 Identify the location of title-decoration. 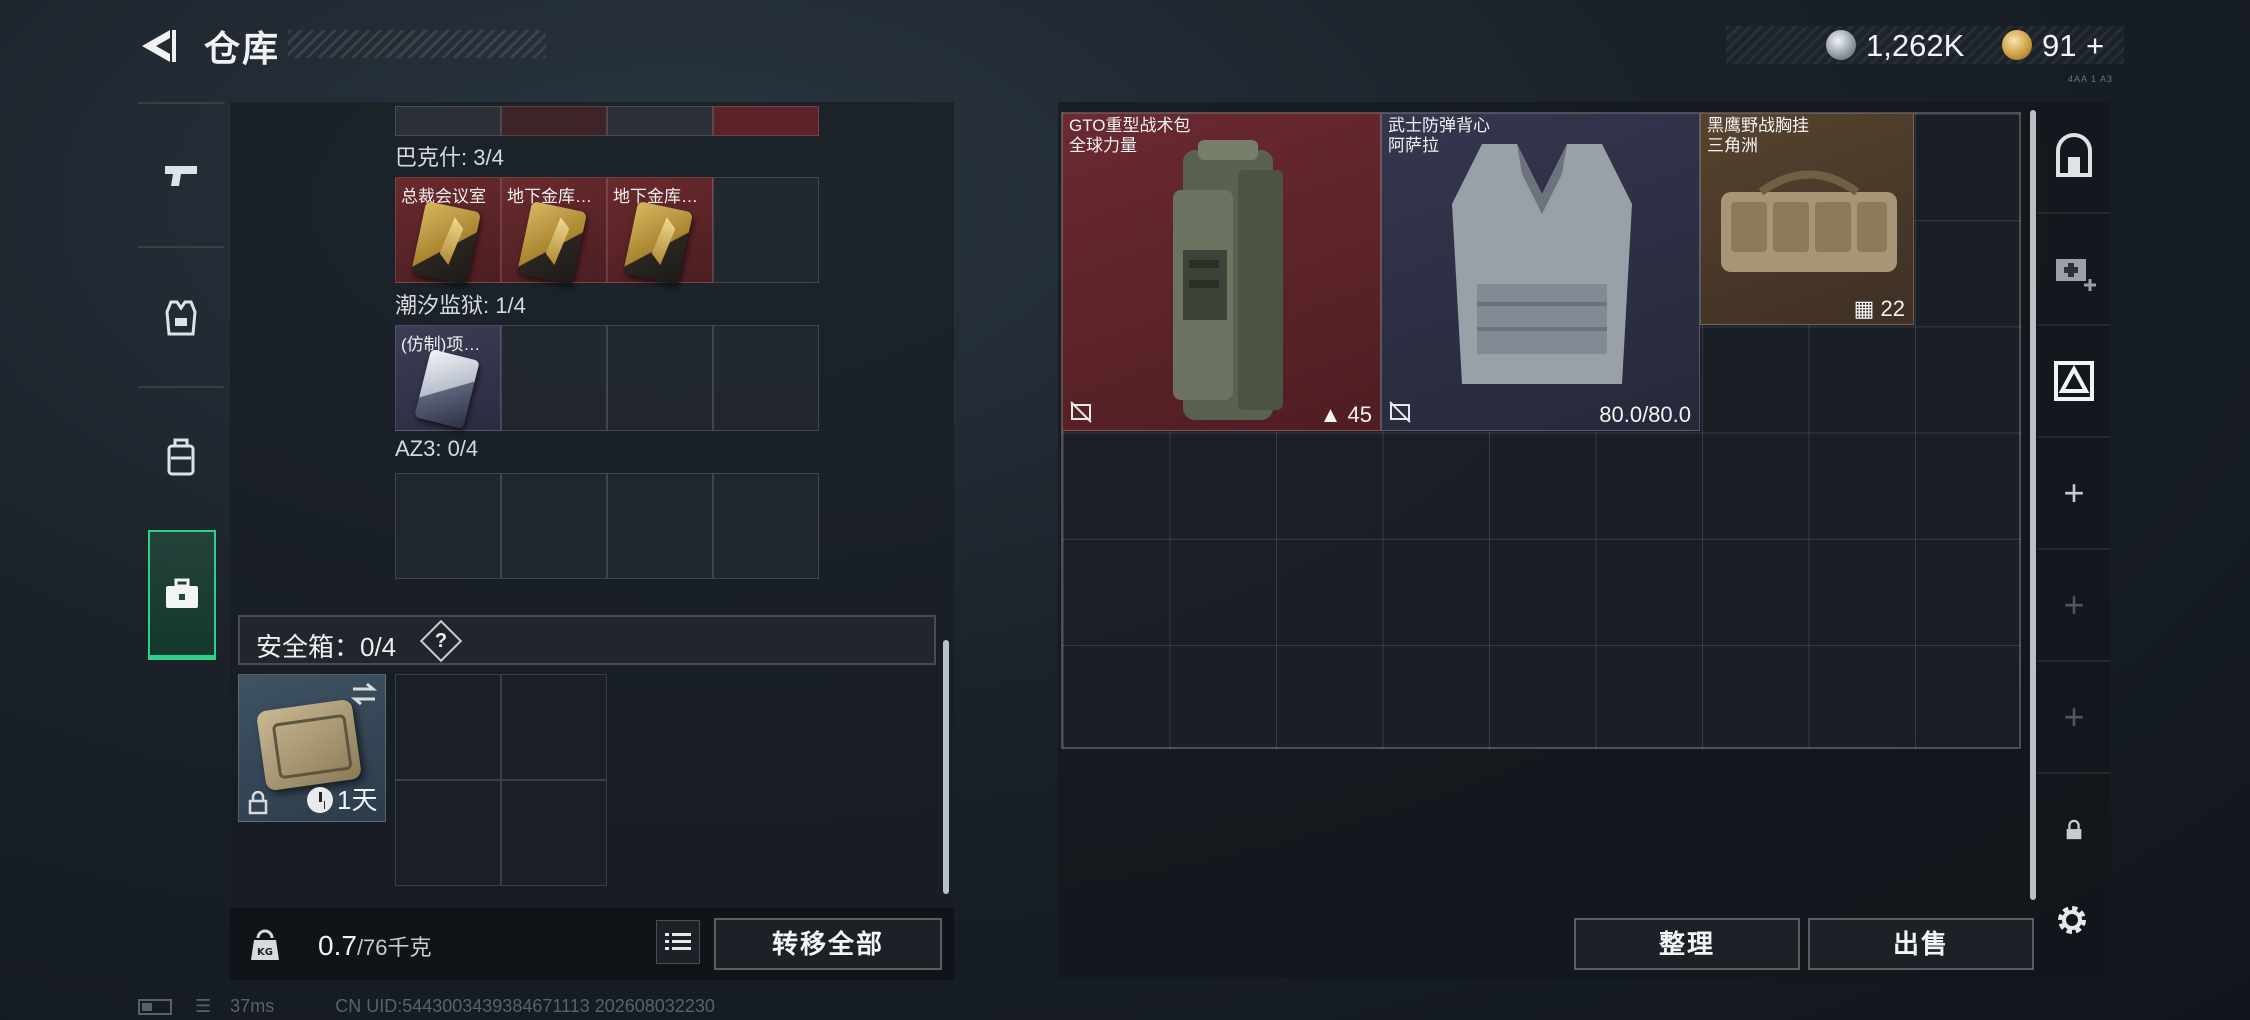
(417, 44).